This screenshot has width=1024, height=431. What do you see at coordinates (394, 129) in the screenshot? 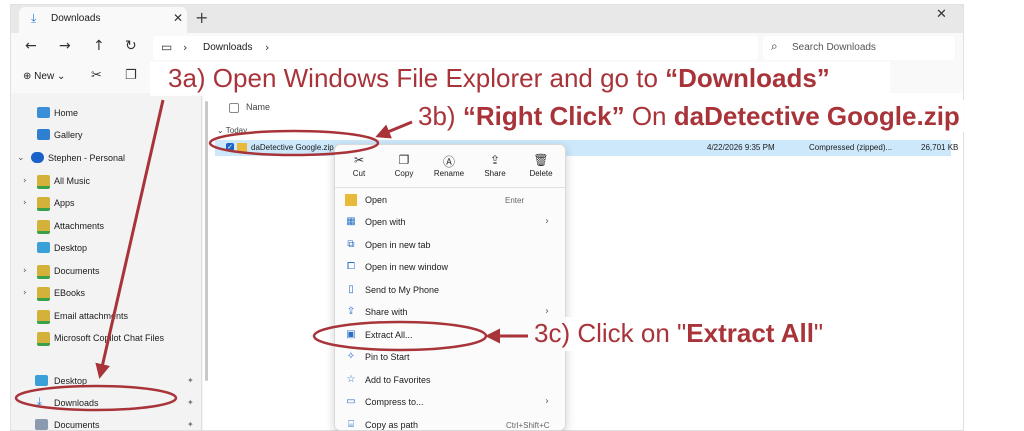
I see `arrow-to-zip-file` at bounding box center [394, 129].